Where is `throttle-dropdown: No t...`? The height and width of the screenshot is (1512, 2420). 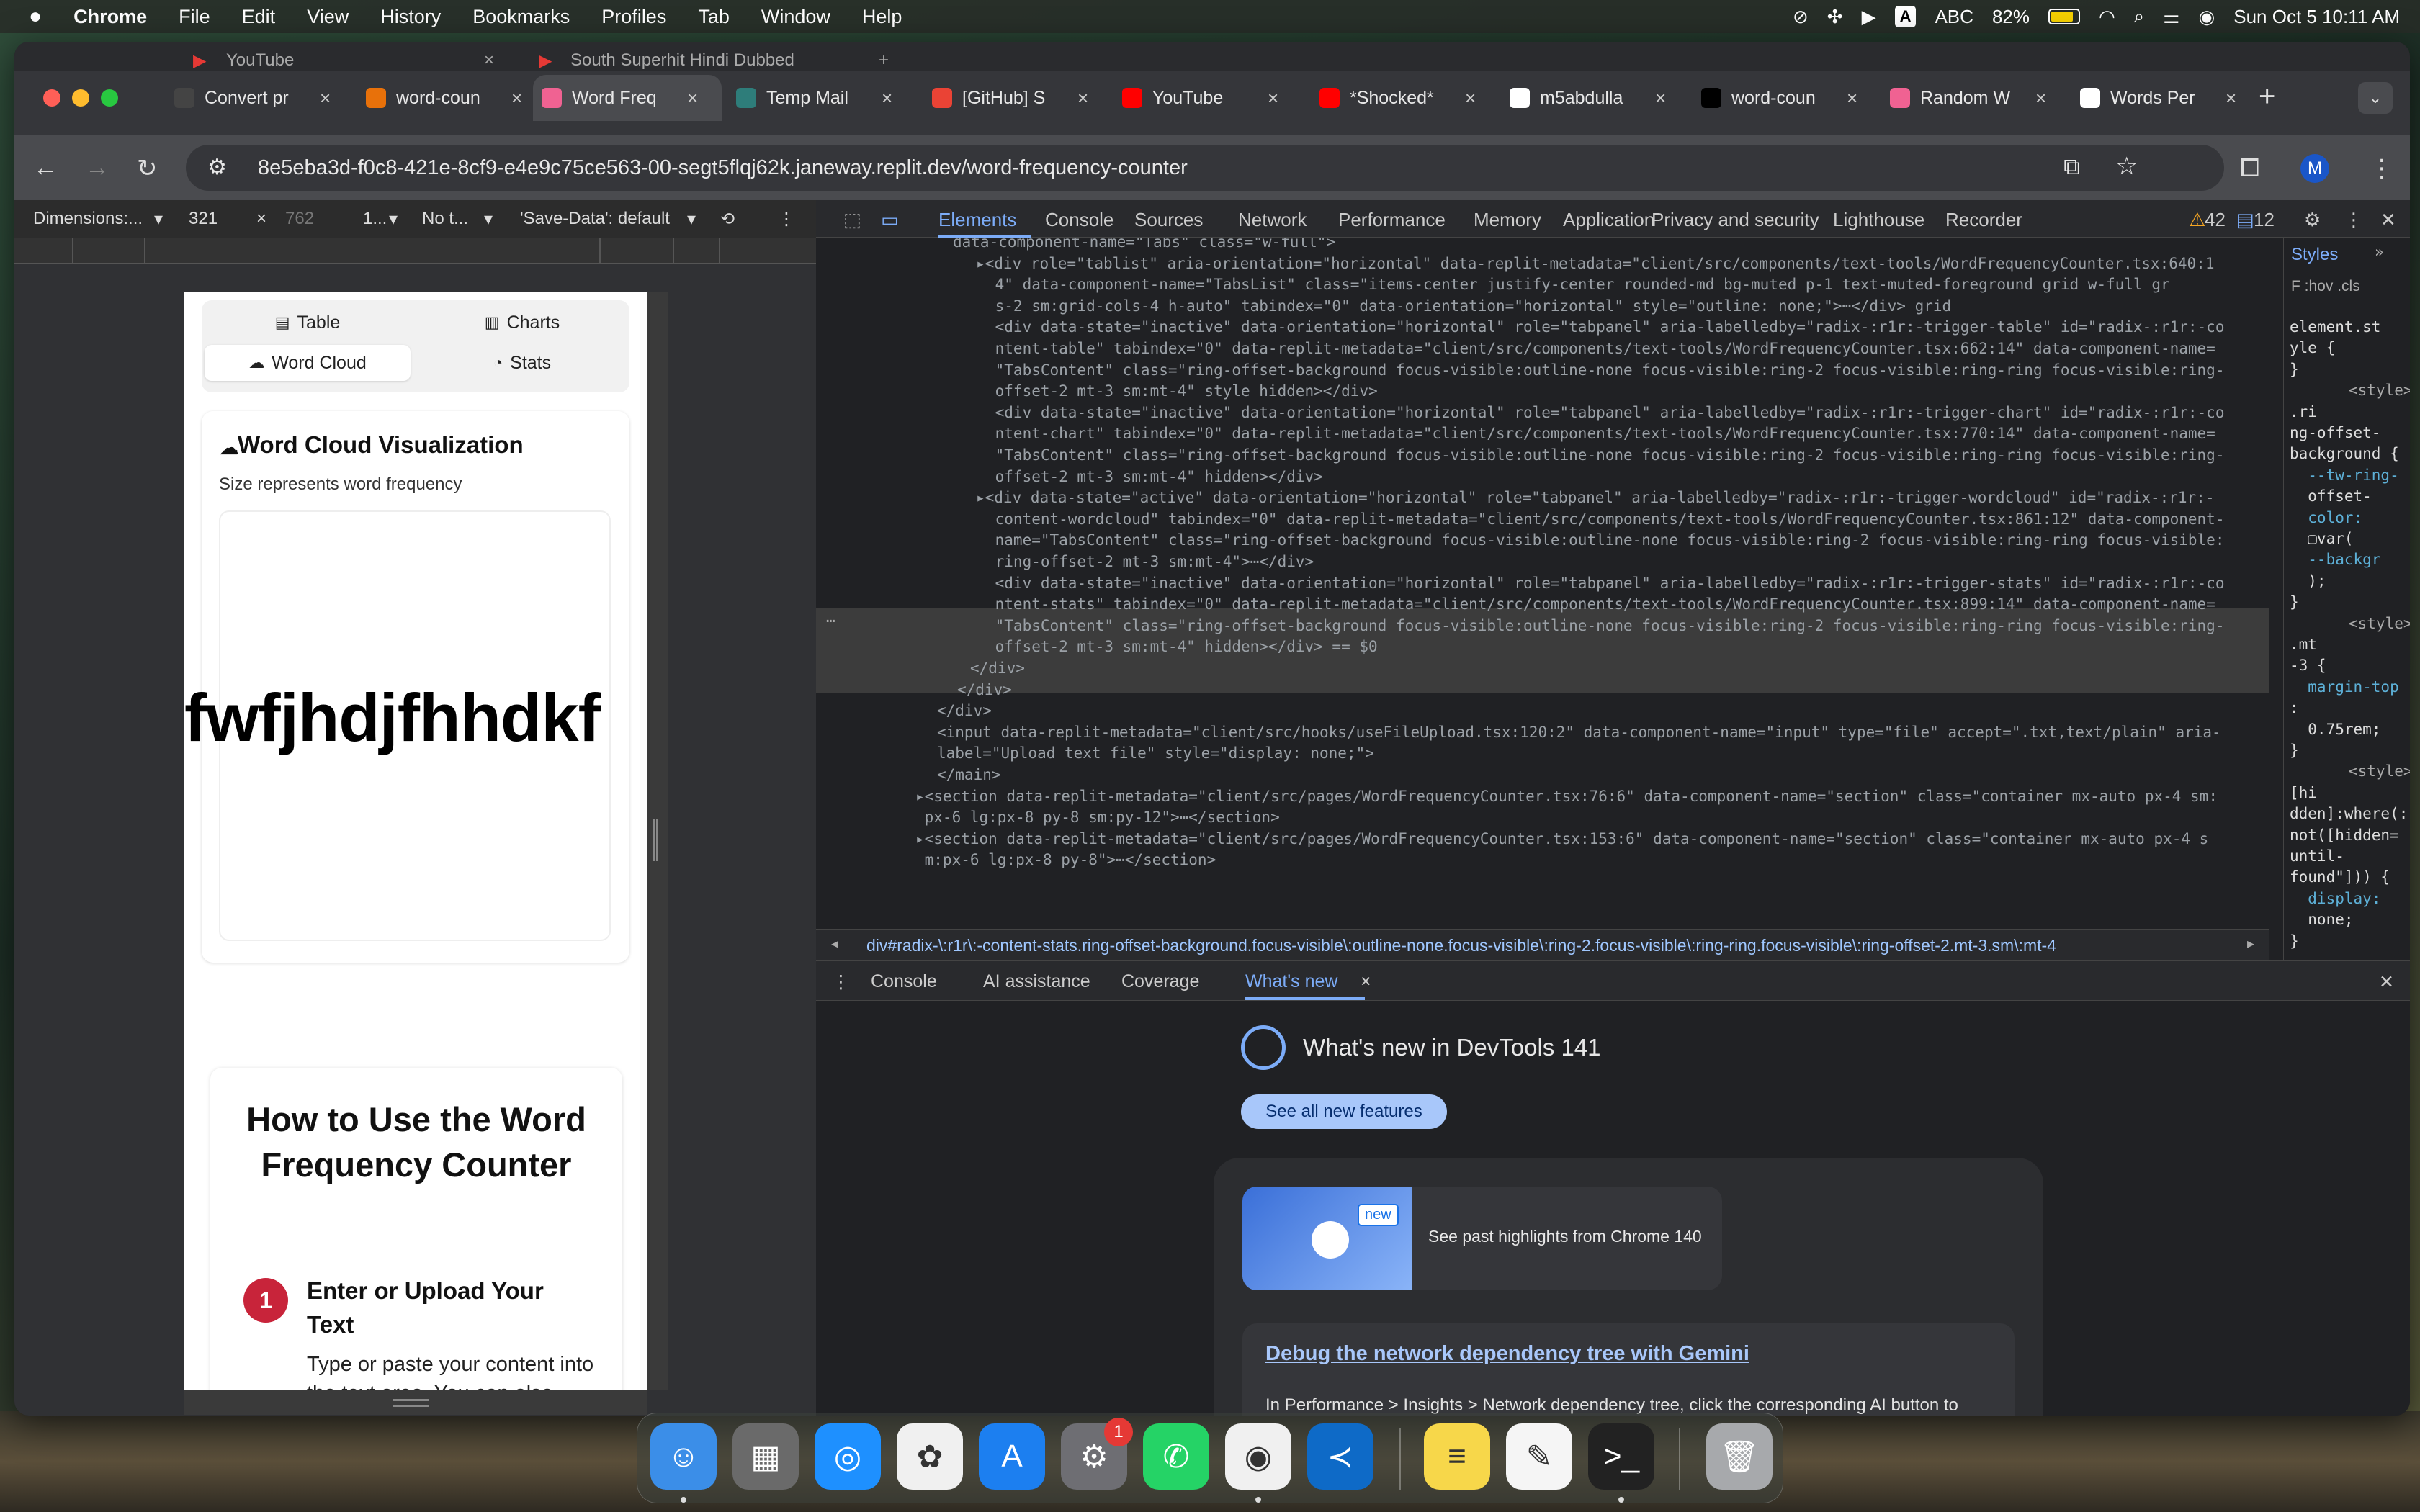
throttle-dropdown: No t... is located at coordinates (445, 219).